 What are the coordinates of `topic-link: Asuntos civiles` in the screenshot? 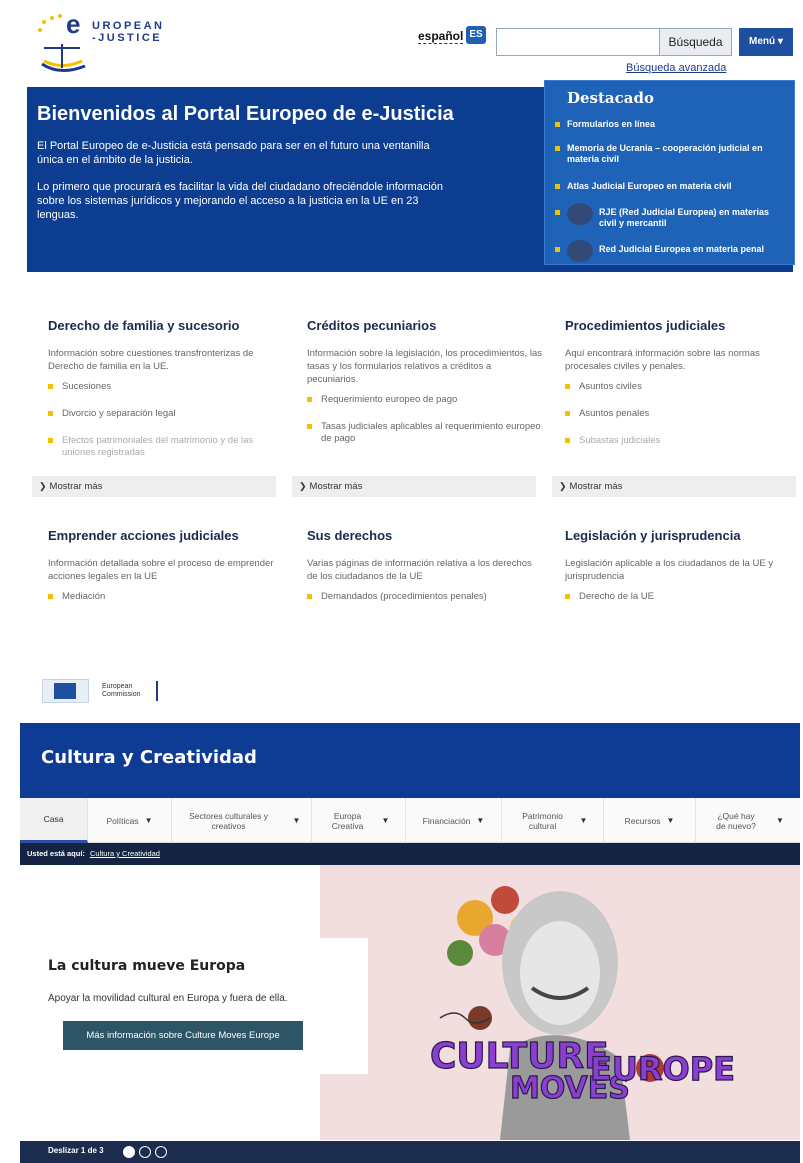 It's located at (683, 387).